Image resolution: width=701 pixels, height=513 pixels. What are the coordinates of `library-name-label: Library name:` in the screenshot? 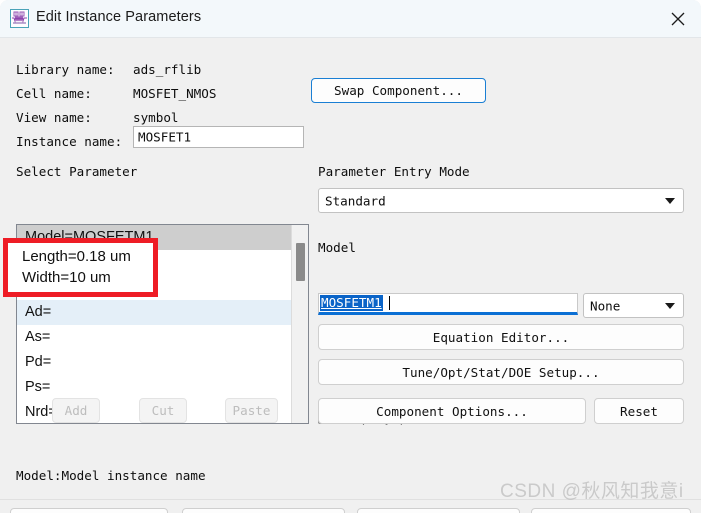 It's located at (65, 69).